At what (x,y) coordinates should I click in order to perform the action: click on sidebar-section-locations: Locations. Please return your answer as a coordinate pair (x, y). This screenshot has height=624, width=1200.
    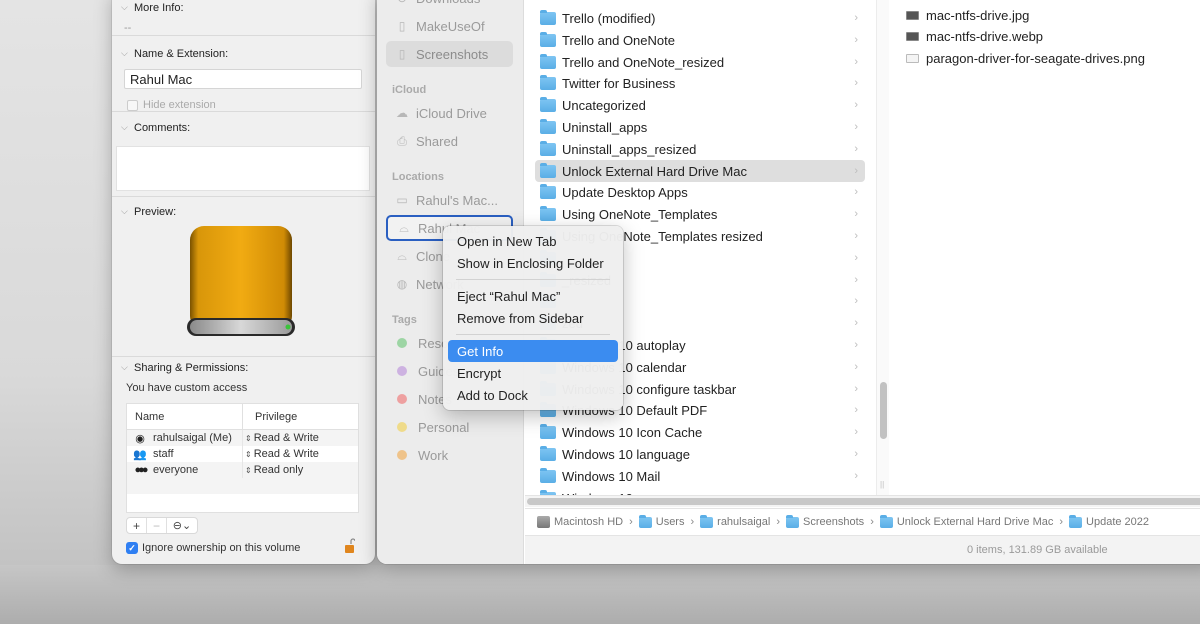
    Looking at the image, I should click on (418, 177).